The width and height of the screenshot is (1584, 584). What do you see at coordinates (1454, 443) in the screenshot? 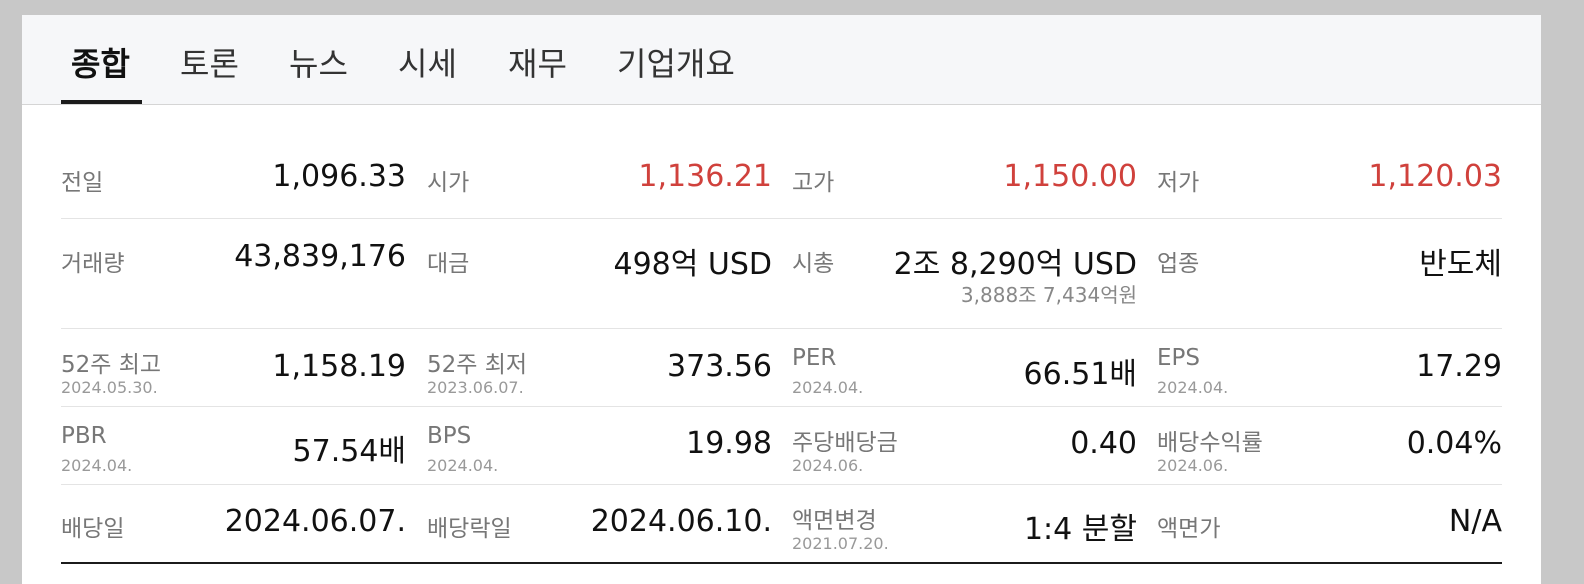
I see `stat-value: 0.04%` at bounding box center [1454, 443].